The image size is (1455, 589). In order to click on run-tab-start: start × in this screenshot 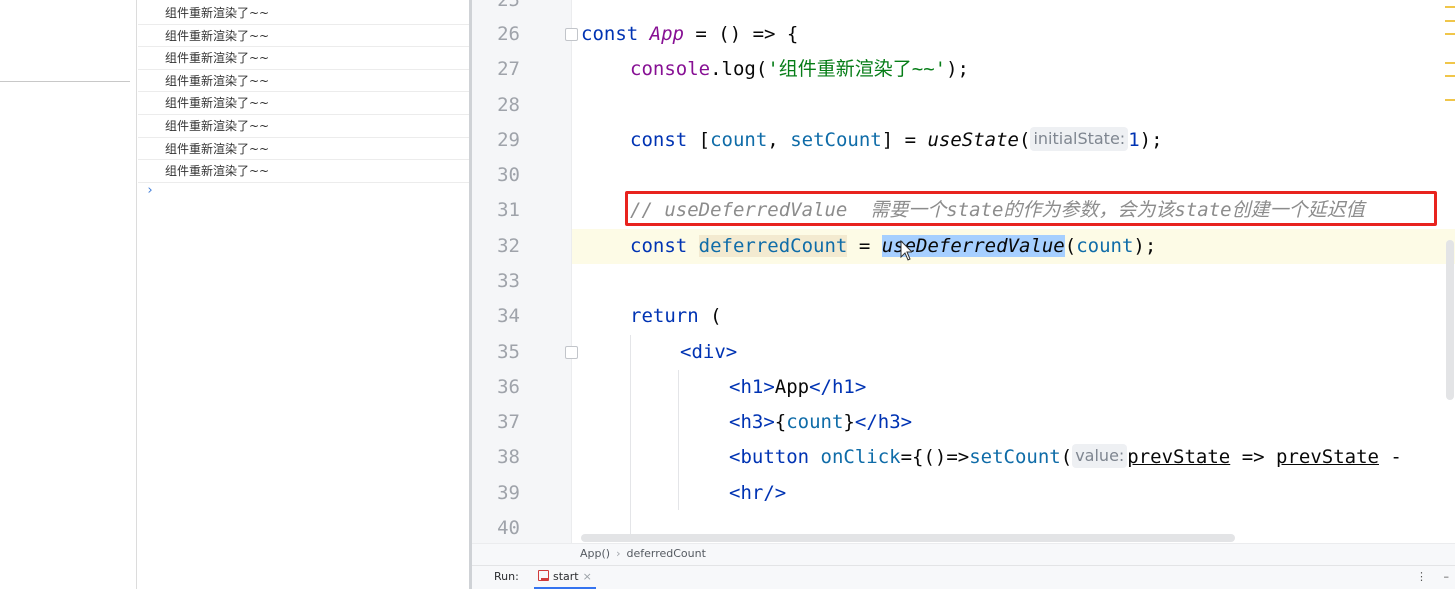, I will do `click(565, 577)`.